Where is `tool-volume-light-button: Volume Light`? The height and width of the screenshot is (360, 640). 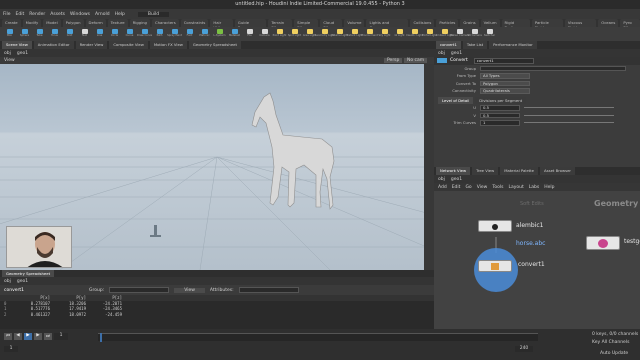 tool-volume-light-button: Volume Light is located at coordinates (339, 34).